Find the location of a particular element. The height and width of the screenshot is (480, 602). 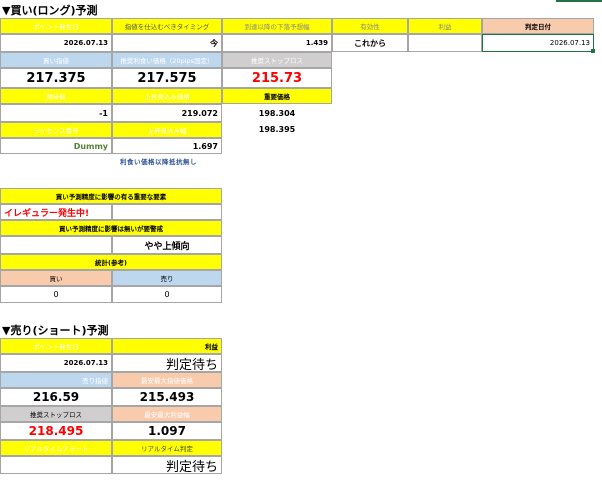

long-license-label: ライセンス番号 is located at coordinates (56, 130).